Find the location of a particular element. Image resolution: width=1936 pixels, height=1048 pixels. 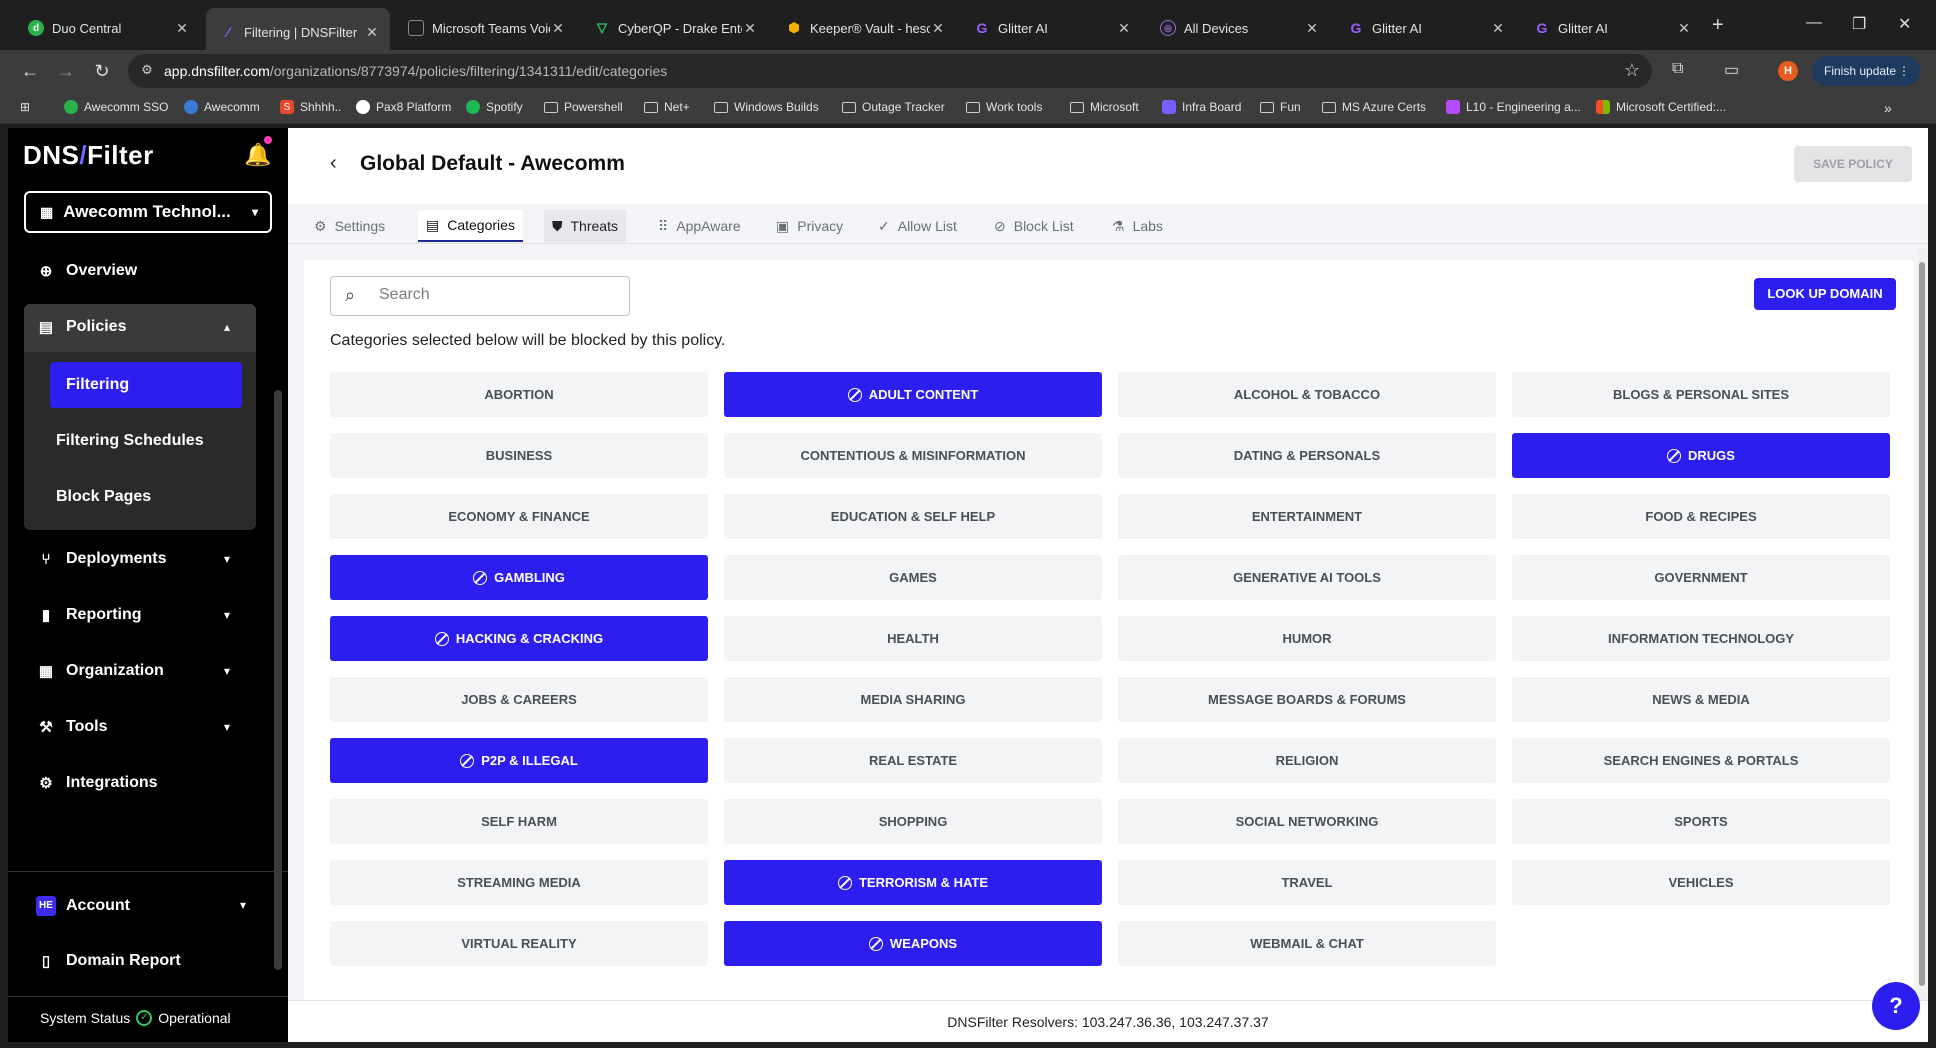

category-button: MESSAGE BOARDS & FORUMS is located at coordinates (1307, 699).